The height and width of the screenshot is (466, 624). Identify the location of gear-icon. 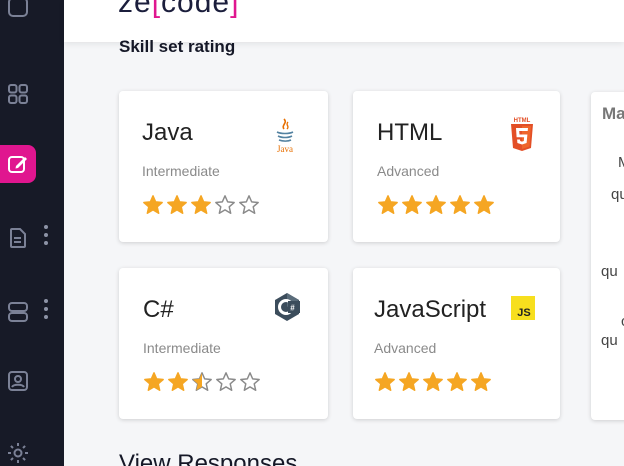
(18, 453).